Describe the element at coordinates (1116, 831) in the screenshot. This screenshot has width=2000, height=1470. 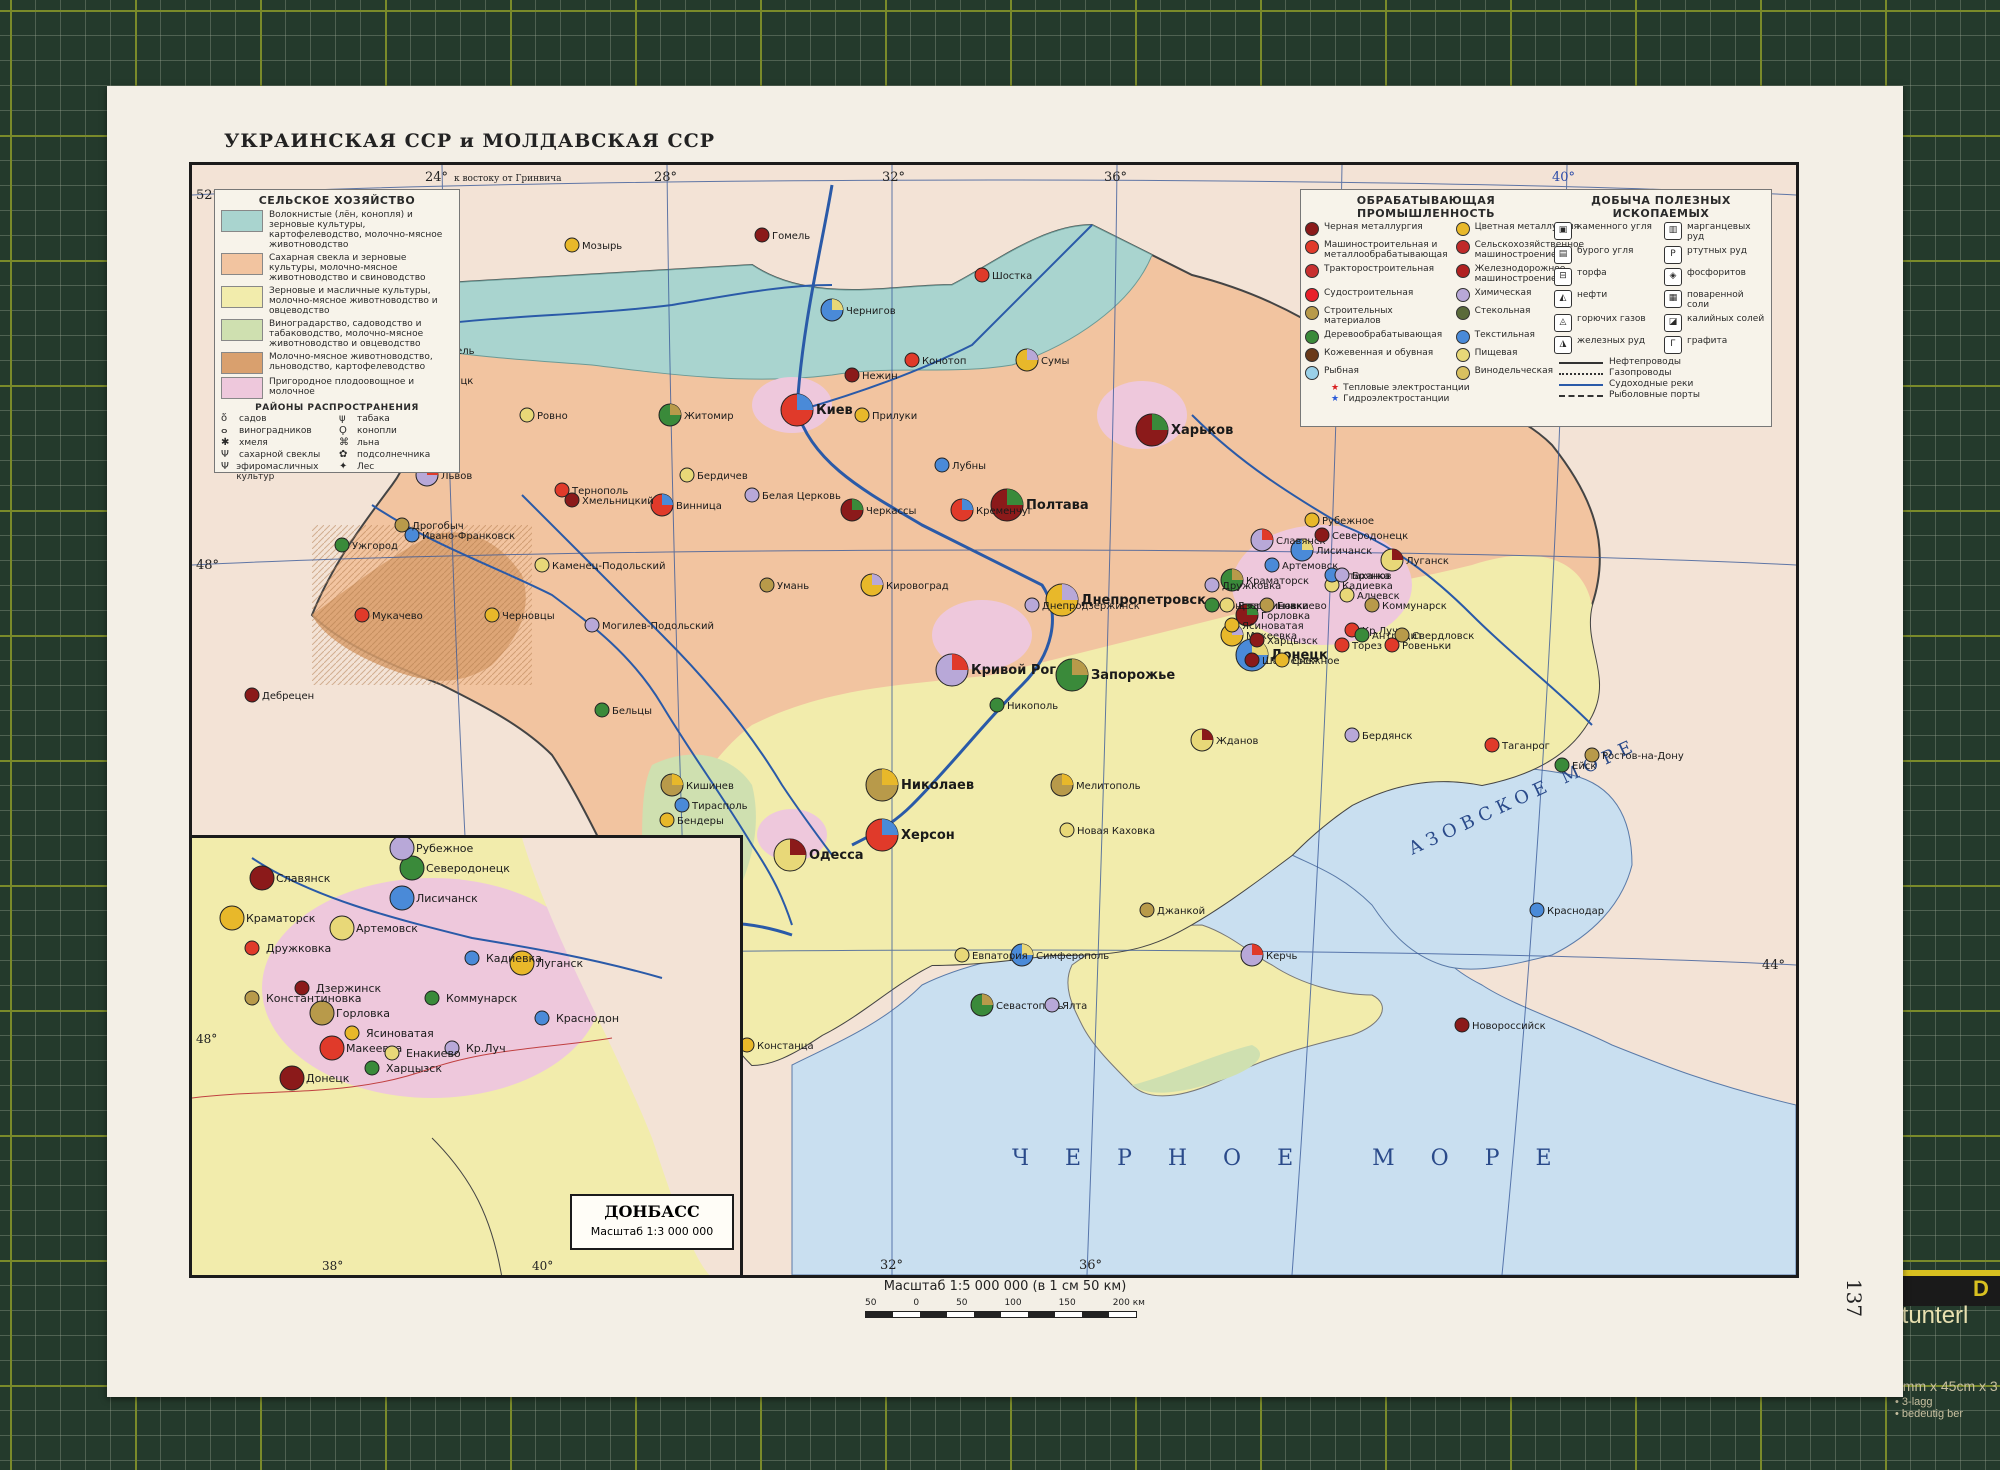
I see `city-label: Новая Каховка` at that location.